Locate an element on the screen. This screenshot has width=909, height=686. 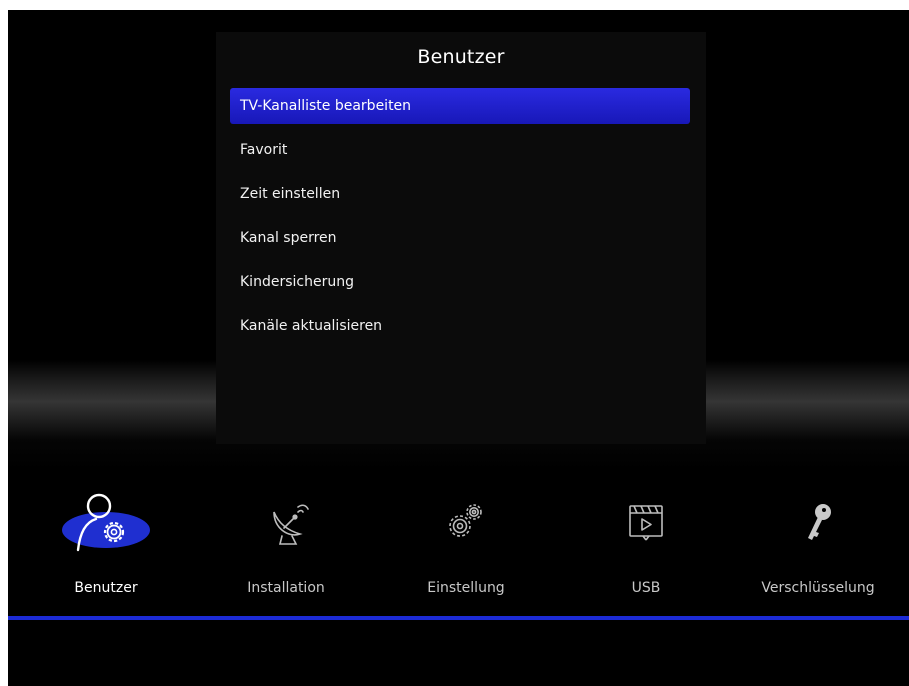
media-player-icon is located at coordinates (646, 517).